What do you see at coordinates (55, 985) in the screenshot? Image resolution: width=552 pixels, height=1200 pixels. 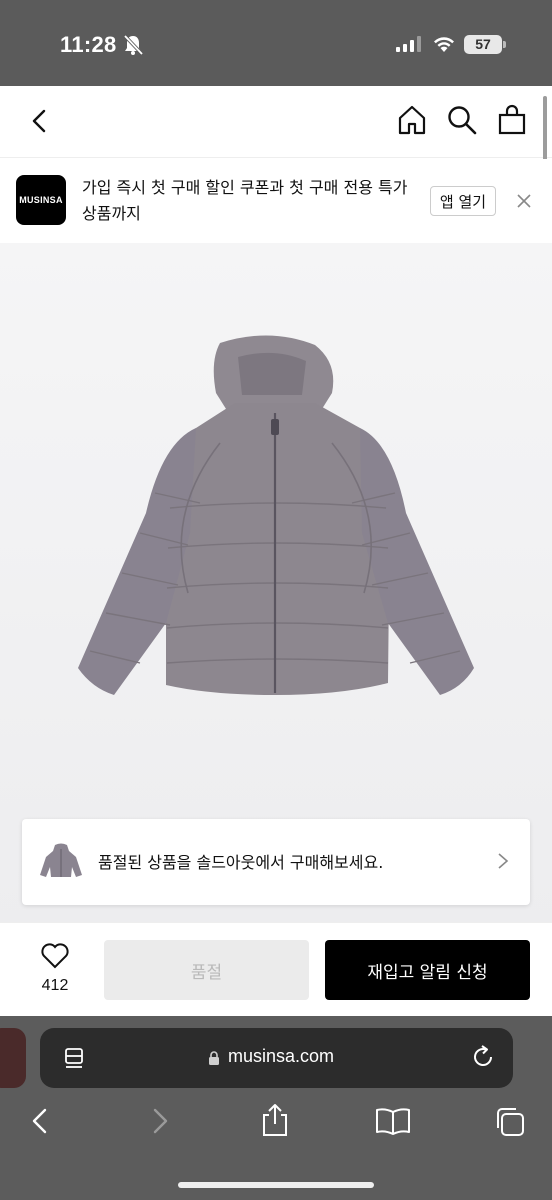 I see `like-count: 412` at bounding box center [55, 985].